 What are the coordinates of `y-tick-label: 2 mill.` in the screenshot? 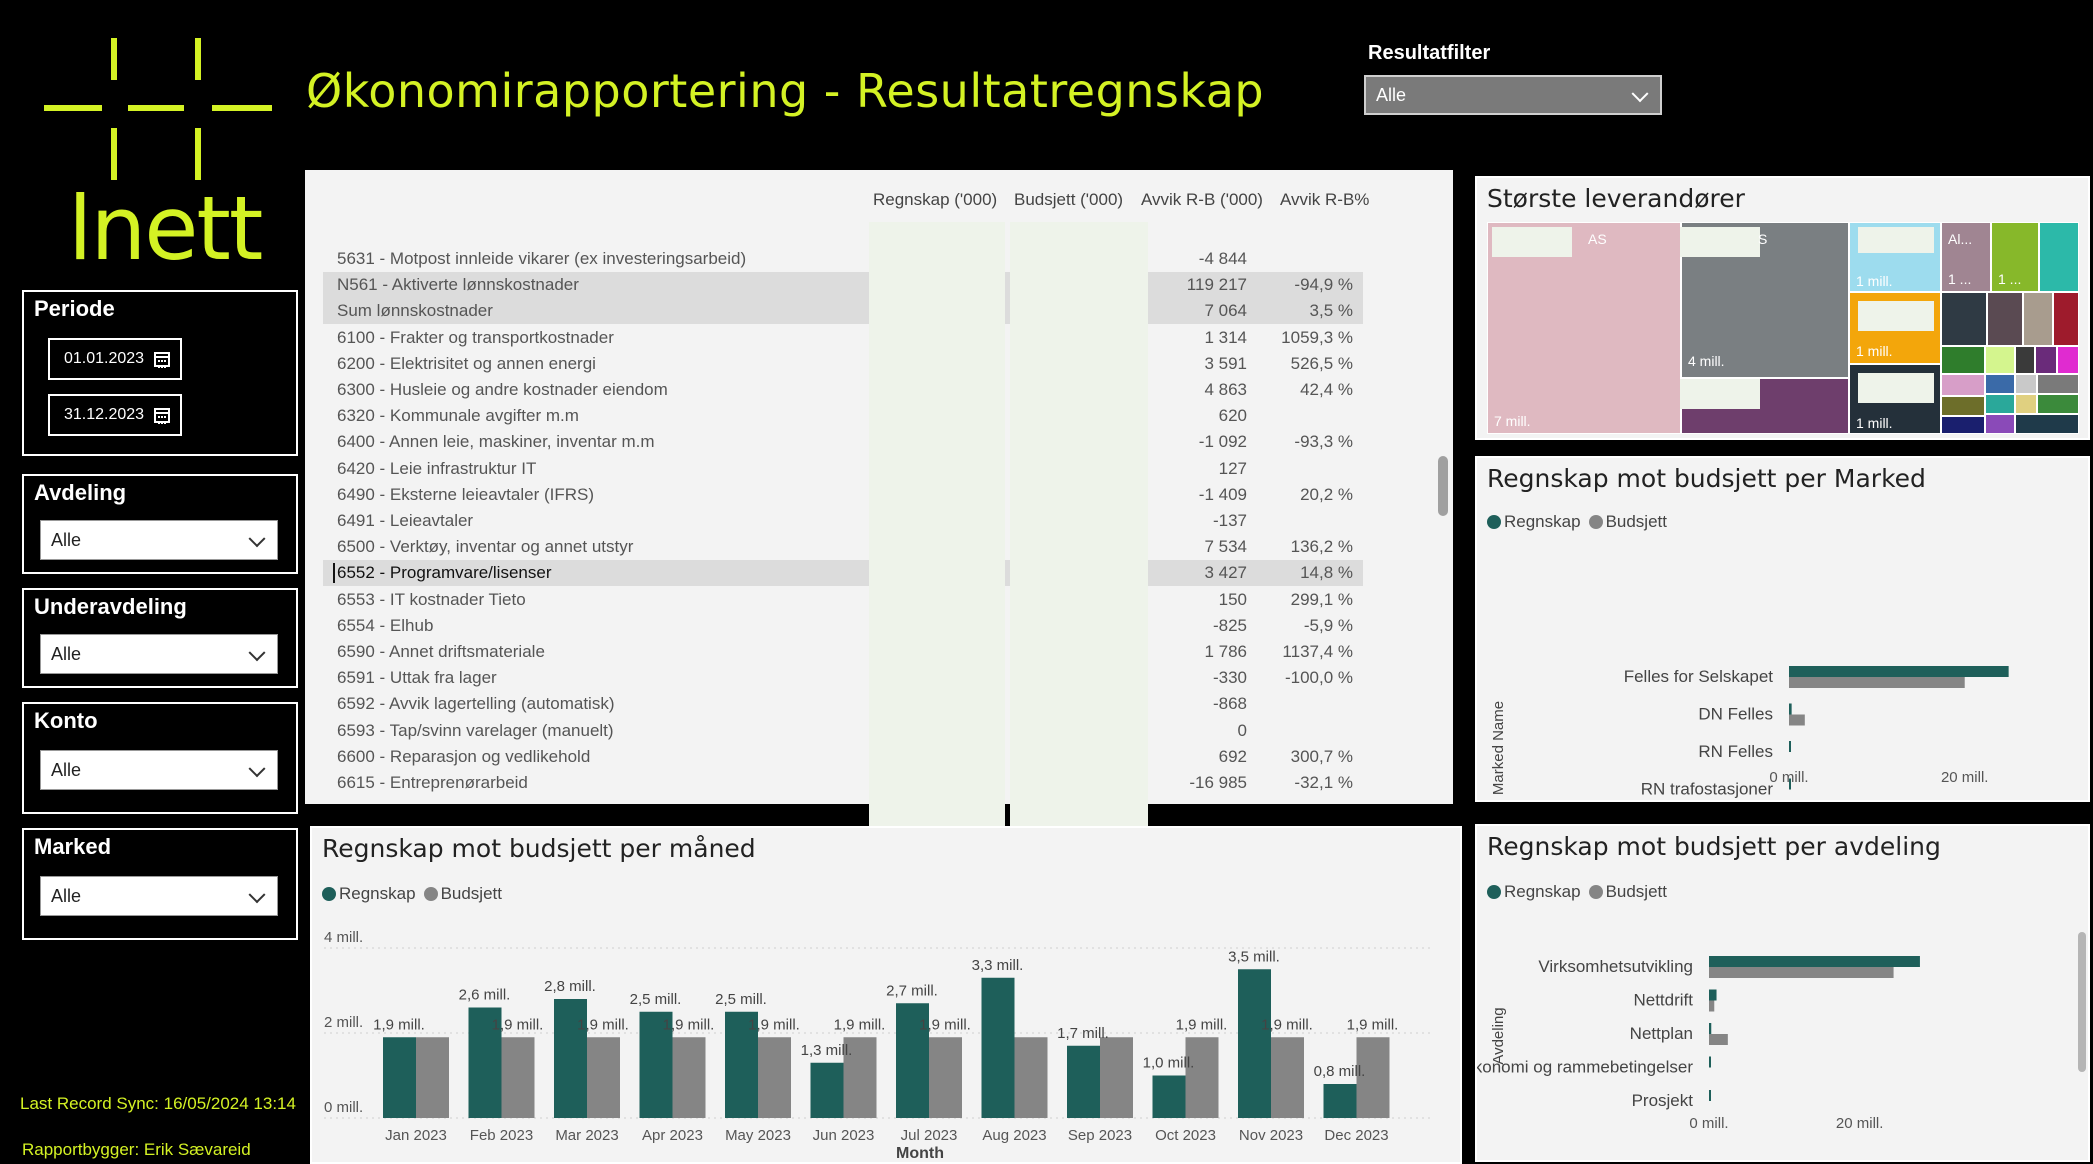 It's located at (343, 1022).